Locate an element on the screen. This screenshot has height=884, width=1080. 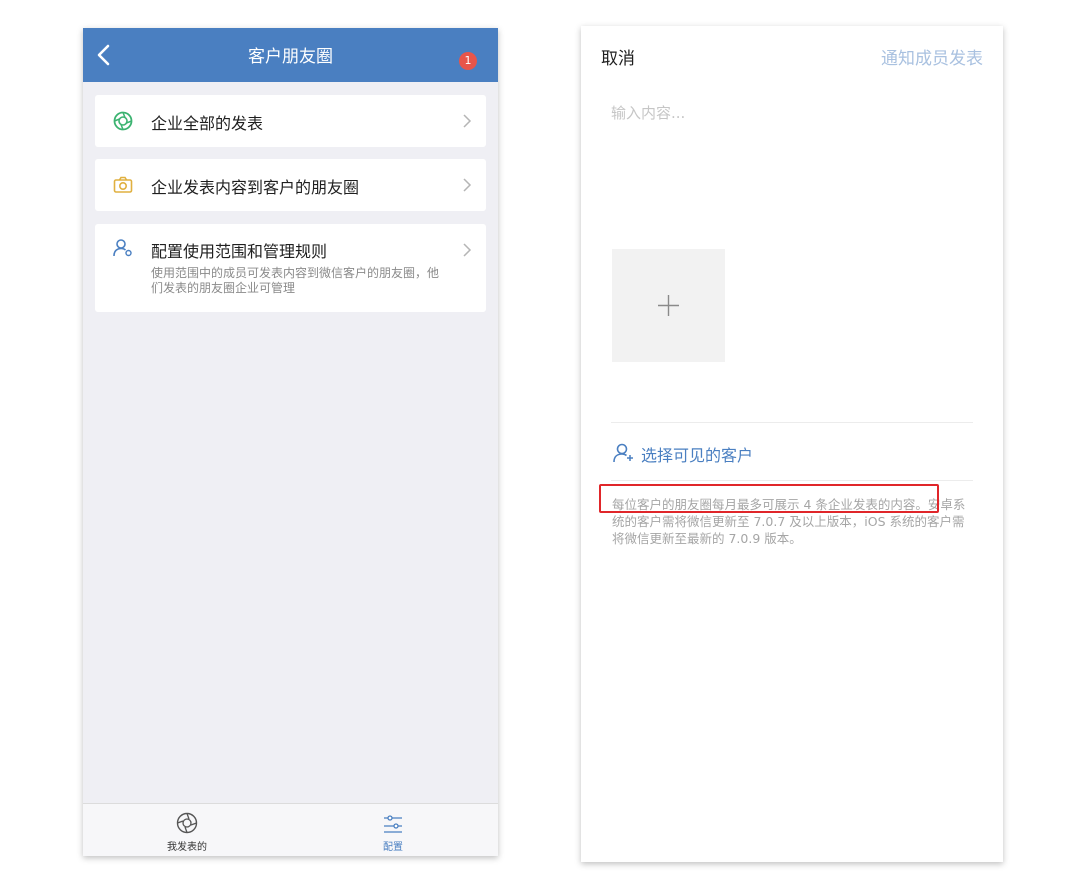
menu-item-post-to-moments: 企业发表内容到客户的朋友圈 is located at coordinates (290, 185).